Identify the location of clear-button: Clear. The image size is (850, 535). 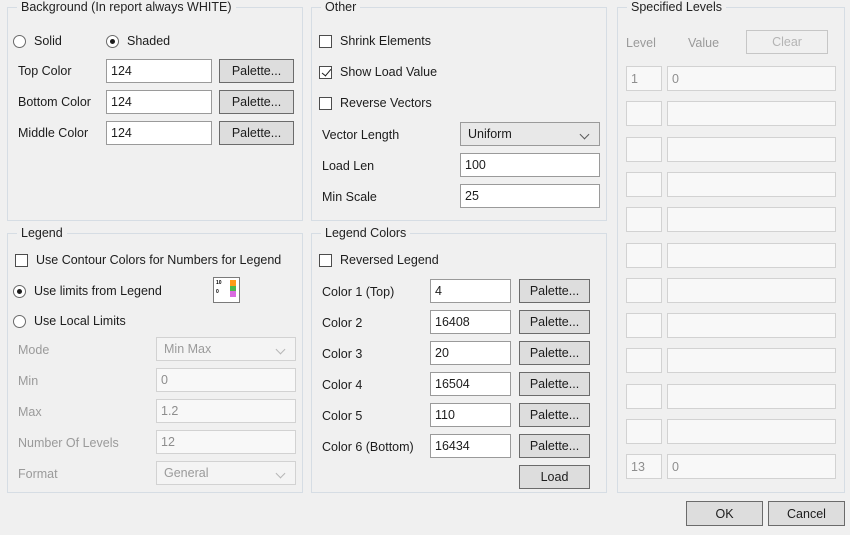
(787, 42).